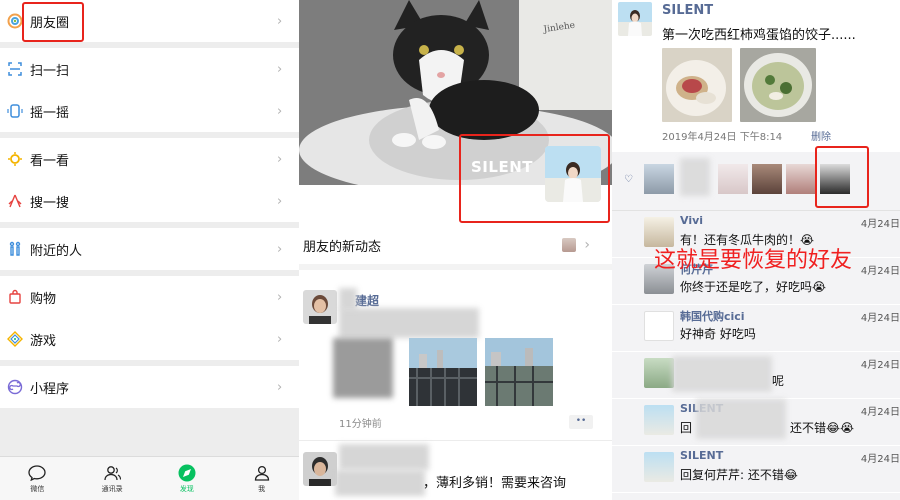  What do you see at coordinates (149, 111) in the screenshot?
I see `menu-item-shake: 摇一摇 ›` at bounding box center [149, 111].